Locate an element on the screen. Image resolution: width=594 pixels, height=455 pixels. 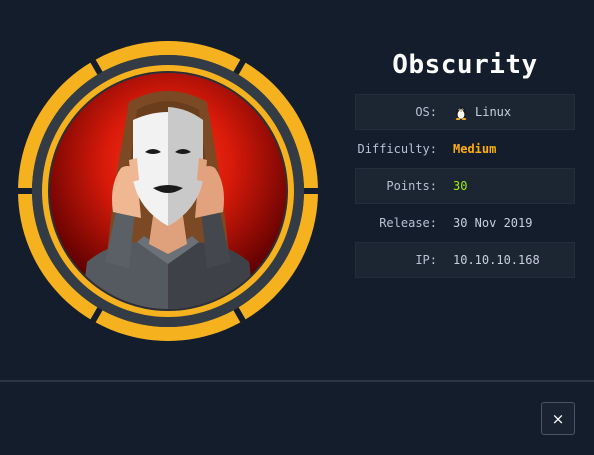
machine-name: Obscurity is located at coordinates (465, 65).